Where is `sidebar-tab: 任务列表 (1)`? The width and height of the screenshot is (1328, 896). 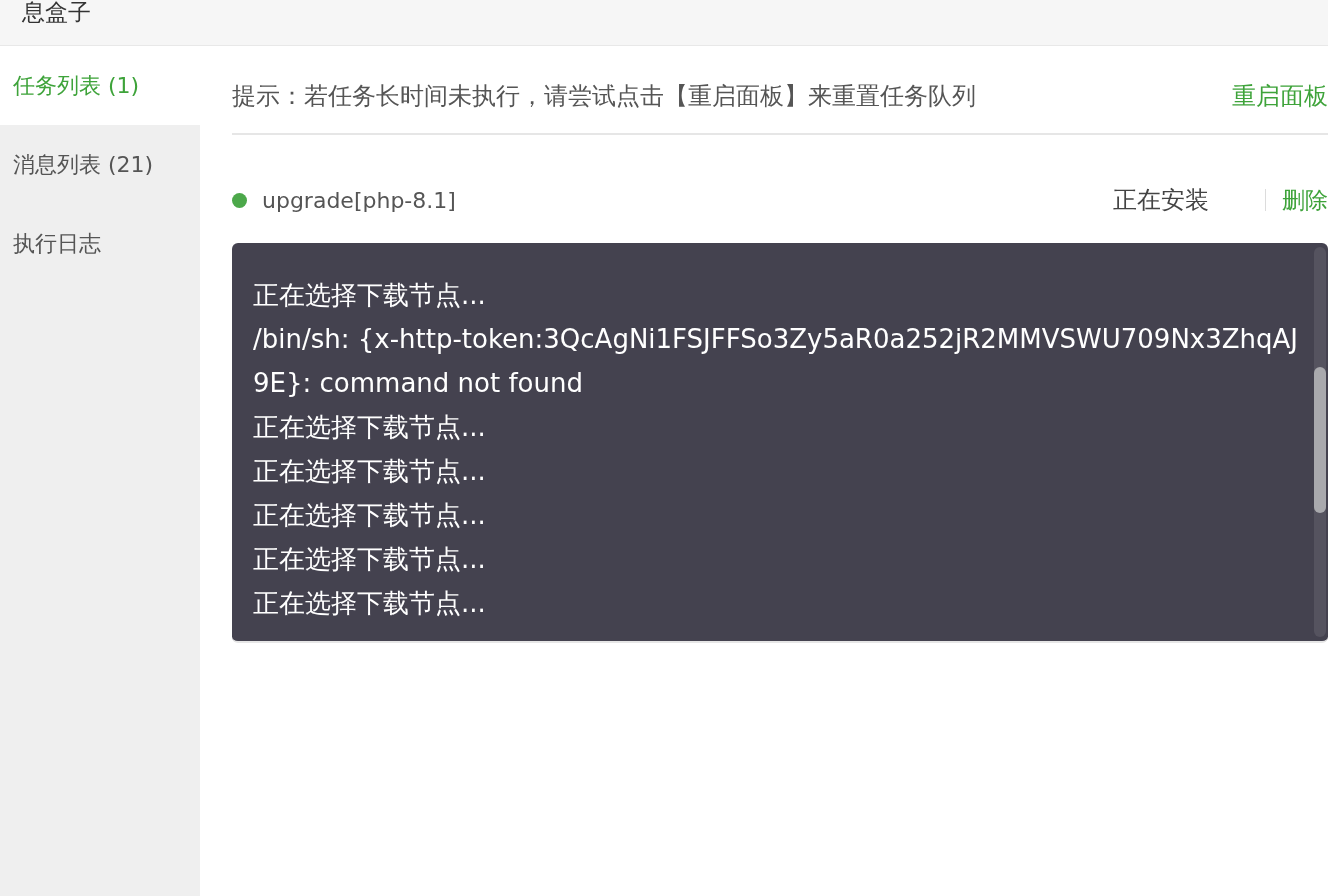 sidebar-tab: 任务列表 (1) is located at coordinates (100, 85).